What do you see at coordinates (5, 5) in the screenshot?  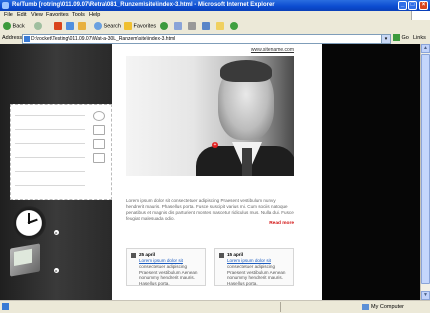 I see `ie-app-icon` at bounding box center [5, 5].